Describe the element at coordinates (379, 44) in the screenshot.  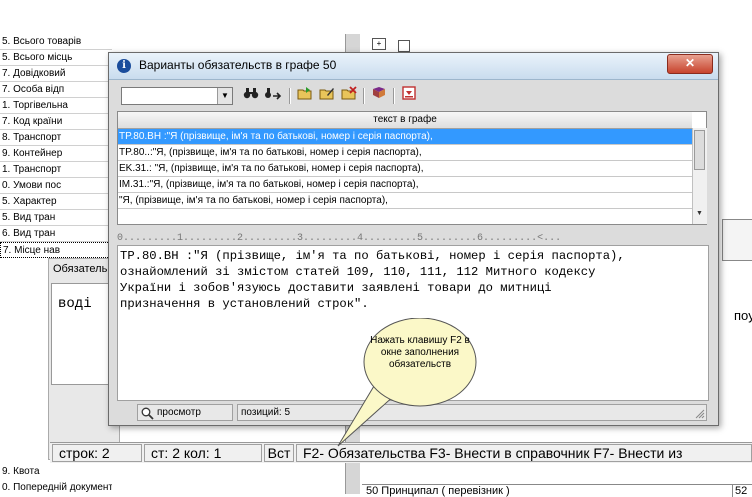
I see `add-icon: +` at that location.